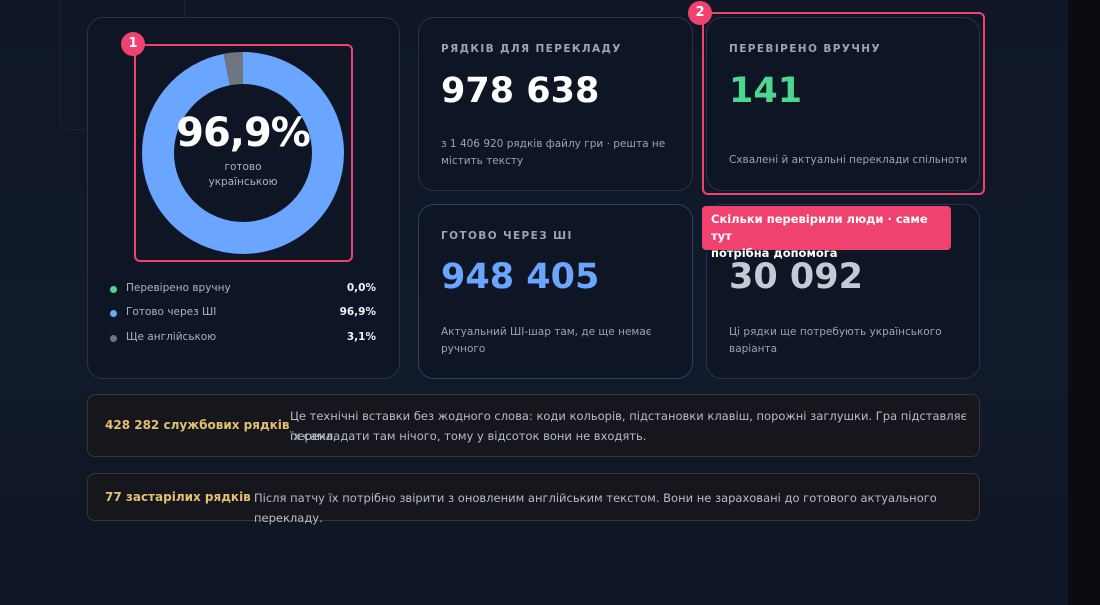 The image size is (1100, 605). What do you see at coordinates (361, 288) in the screenshot?
I see `legend-value: 0,0%` at bounding box center [361, 288].